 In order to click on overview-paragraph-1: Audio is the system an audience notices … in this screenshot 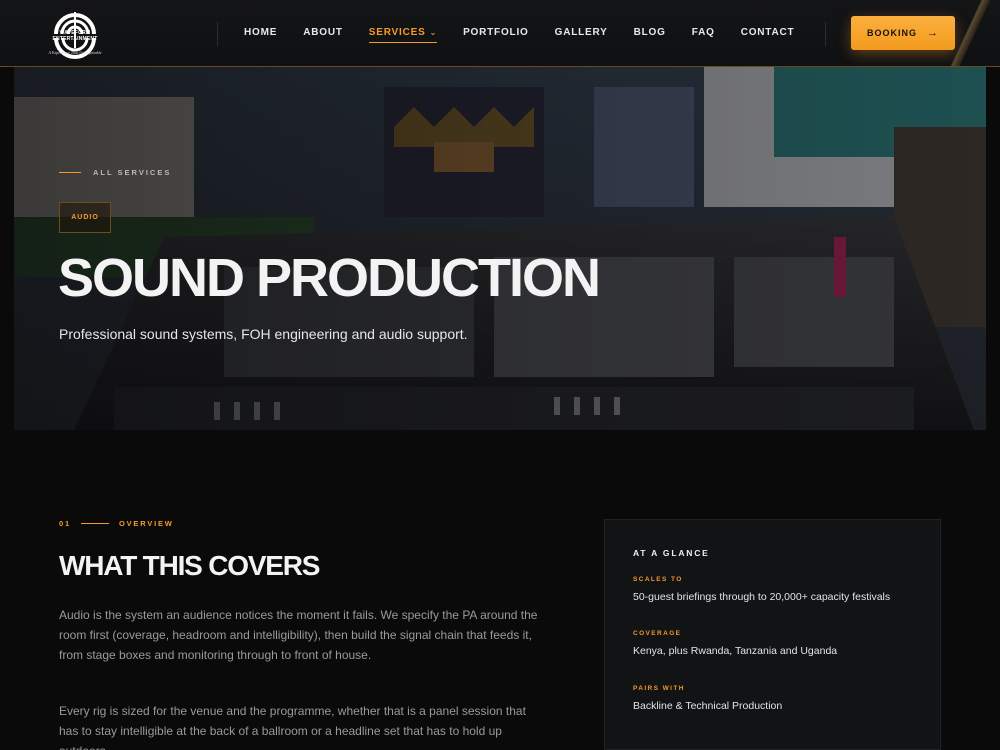, I will do `click(298, 635)`.